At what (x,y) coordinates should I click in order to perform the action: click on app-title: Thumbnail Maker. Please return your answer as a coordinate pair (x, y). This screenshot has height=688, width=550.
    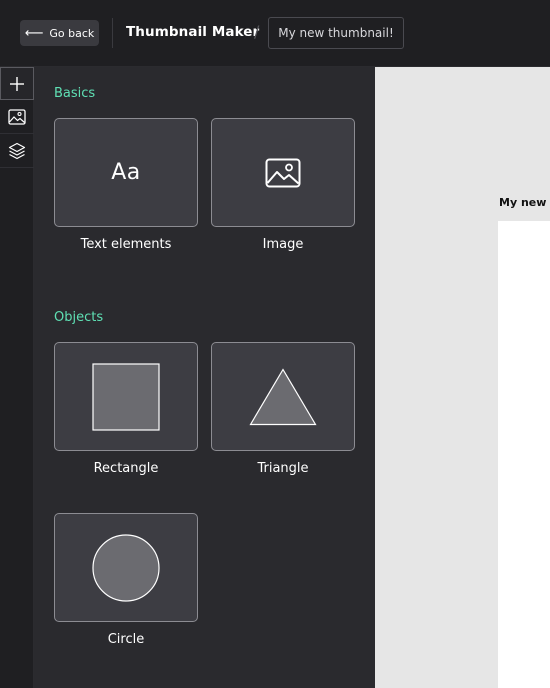
    Looking at the image, I should click on (193, 32).